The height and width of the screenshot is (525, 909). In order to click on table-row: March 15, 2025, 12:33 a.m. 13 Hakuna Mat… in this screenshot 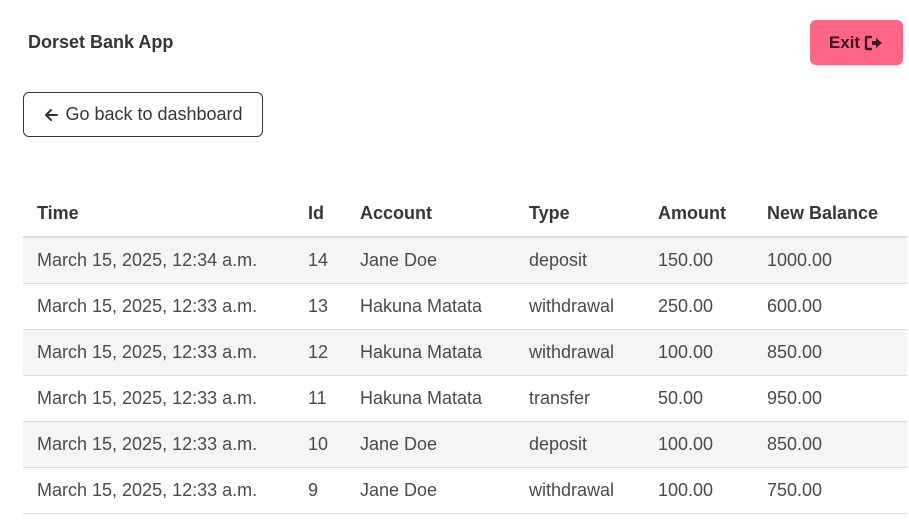, I will do `click(465, 306)`.